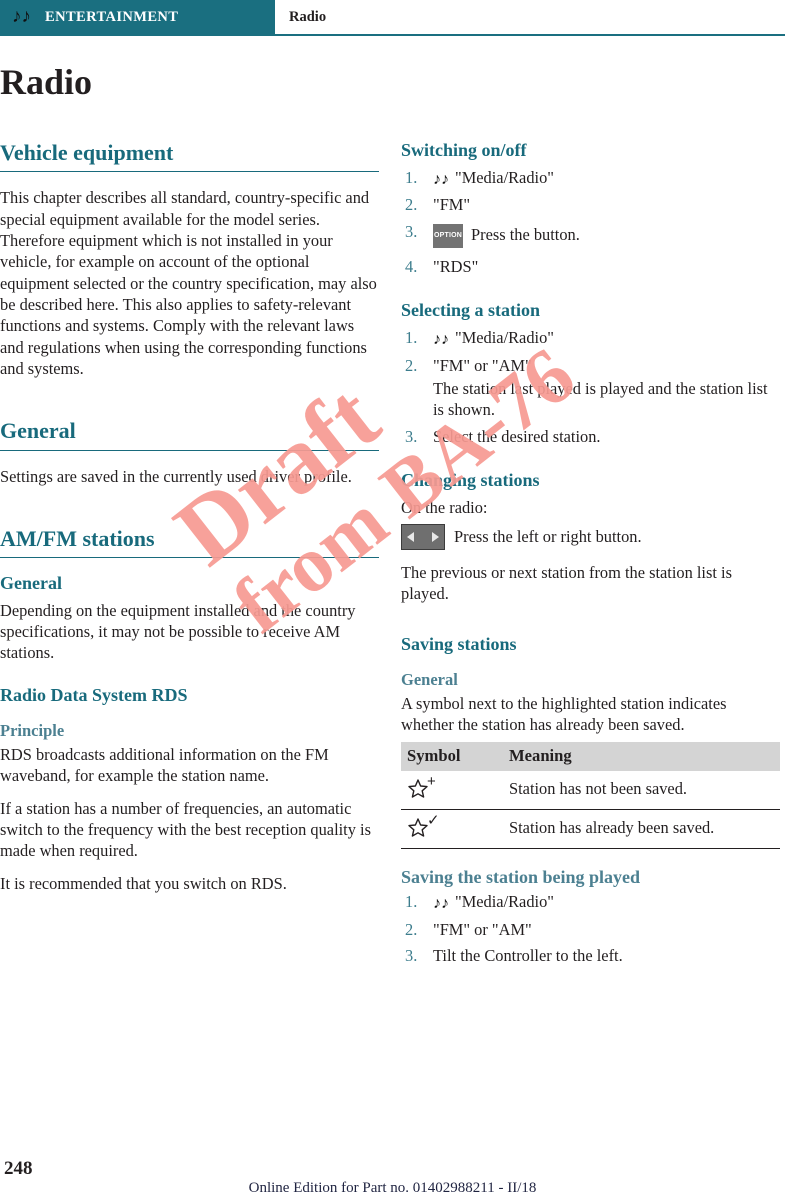 The height and width of the screenshot is (1199, 785). I want to click on left-arrow-icon, so click(410, 536).